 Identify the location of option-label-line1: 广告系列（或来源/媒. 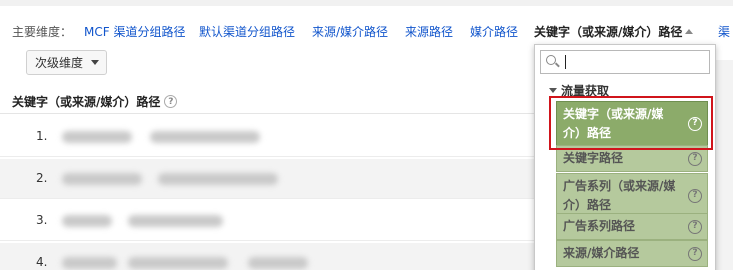
(619, 186).